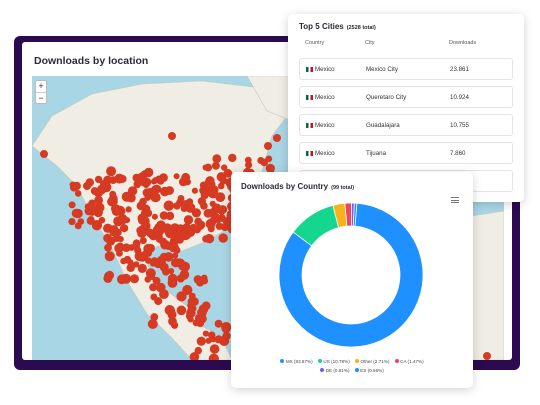 The height and width of the screenshot is (405, 540). I want to click on table-row: Mexico Guadalajara 10.755, so click(406, 125).